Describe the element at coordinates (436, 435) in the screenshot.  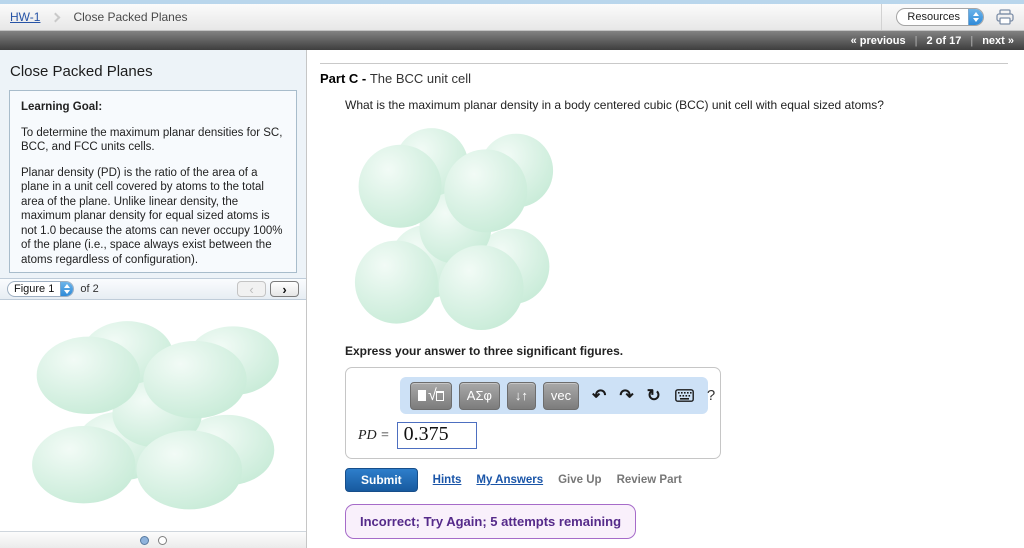
I see `answer-input` at that location.